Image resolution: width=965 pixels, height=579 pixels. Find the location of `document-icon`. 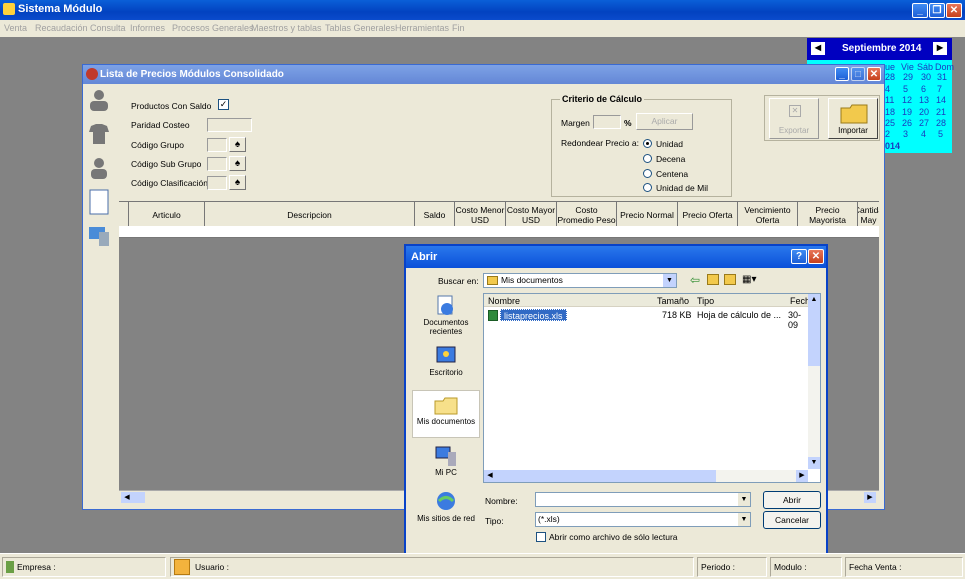

document-icon is located at coordinates (99, 202).